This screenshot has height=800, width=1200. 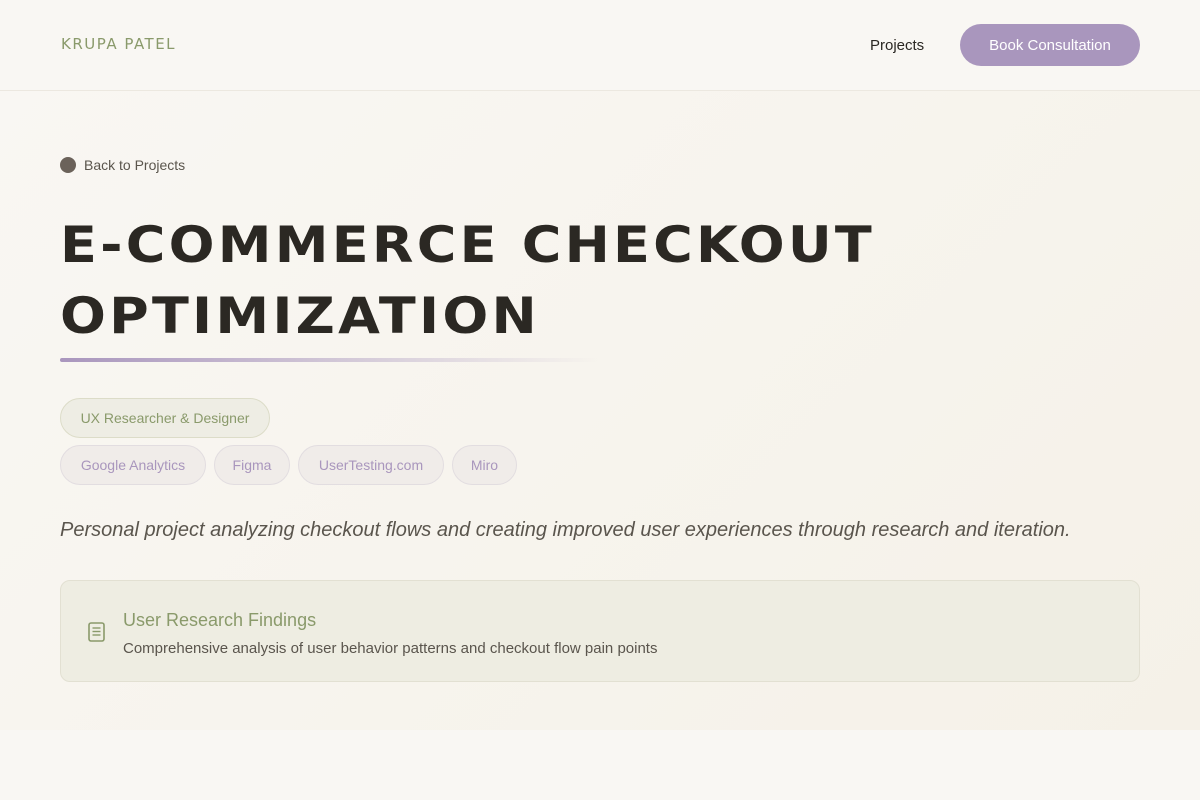 I want to click on tool-chip-miro: Miro, so click(x=484, y=465).